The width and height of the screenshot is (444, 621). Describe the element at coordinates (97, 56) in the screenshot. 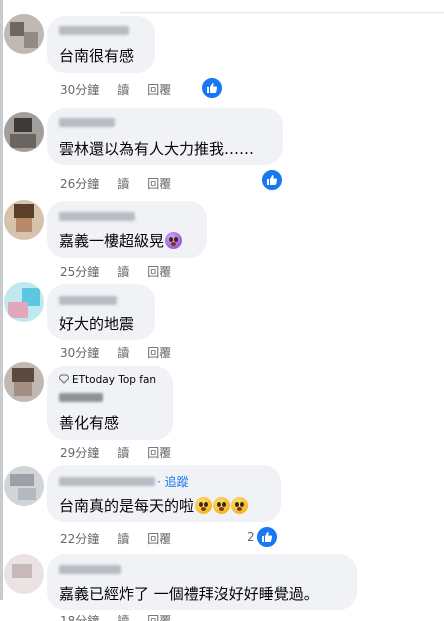

I see `comment-text: 台南很有感` at that location.